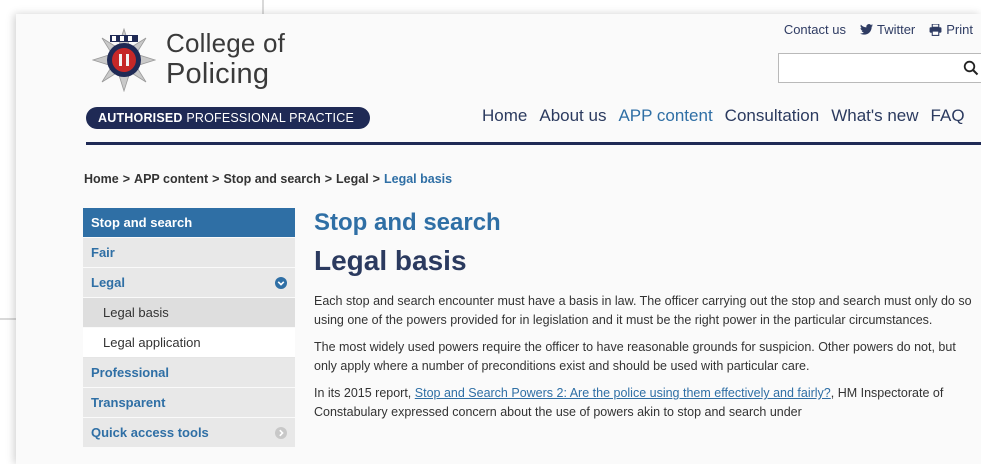 The width and height of the screenshot is (981, 464). What do you see at coordinates (268, 118) in the screenshot?
I see `badge-text: PROFESSIONAL PRACTICE` at bounding box center [268, 118].